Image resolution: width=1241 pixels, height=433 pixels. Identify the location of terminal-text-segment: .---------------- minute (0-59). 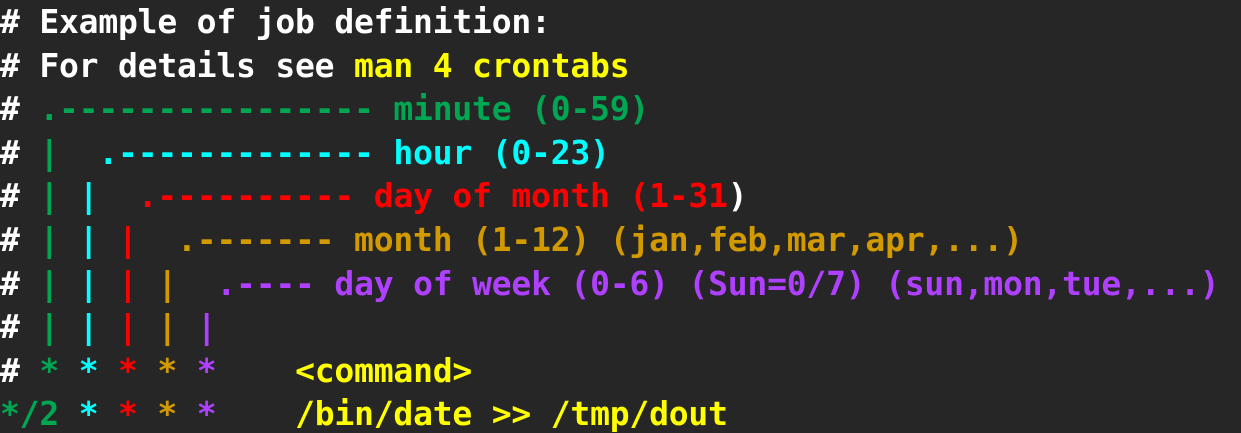
(344, 109).